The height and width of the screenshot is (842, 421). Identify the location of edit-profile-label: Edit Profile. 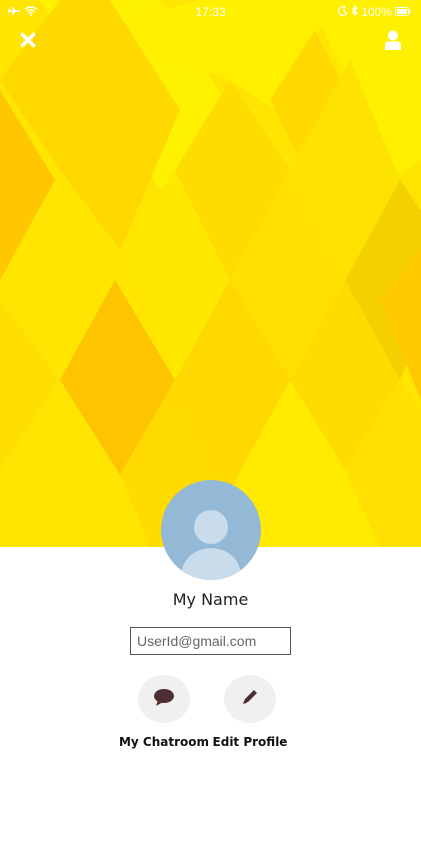
(250, 742).